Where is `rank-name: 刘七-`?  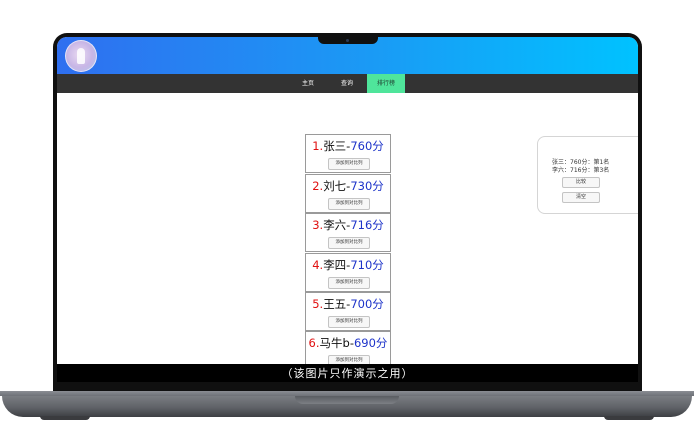
rank-name: 刘七- is located at coordinates (337, 186).